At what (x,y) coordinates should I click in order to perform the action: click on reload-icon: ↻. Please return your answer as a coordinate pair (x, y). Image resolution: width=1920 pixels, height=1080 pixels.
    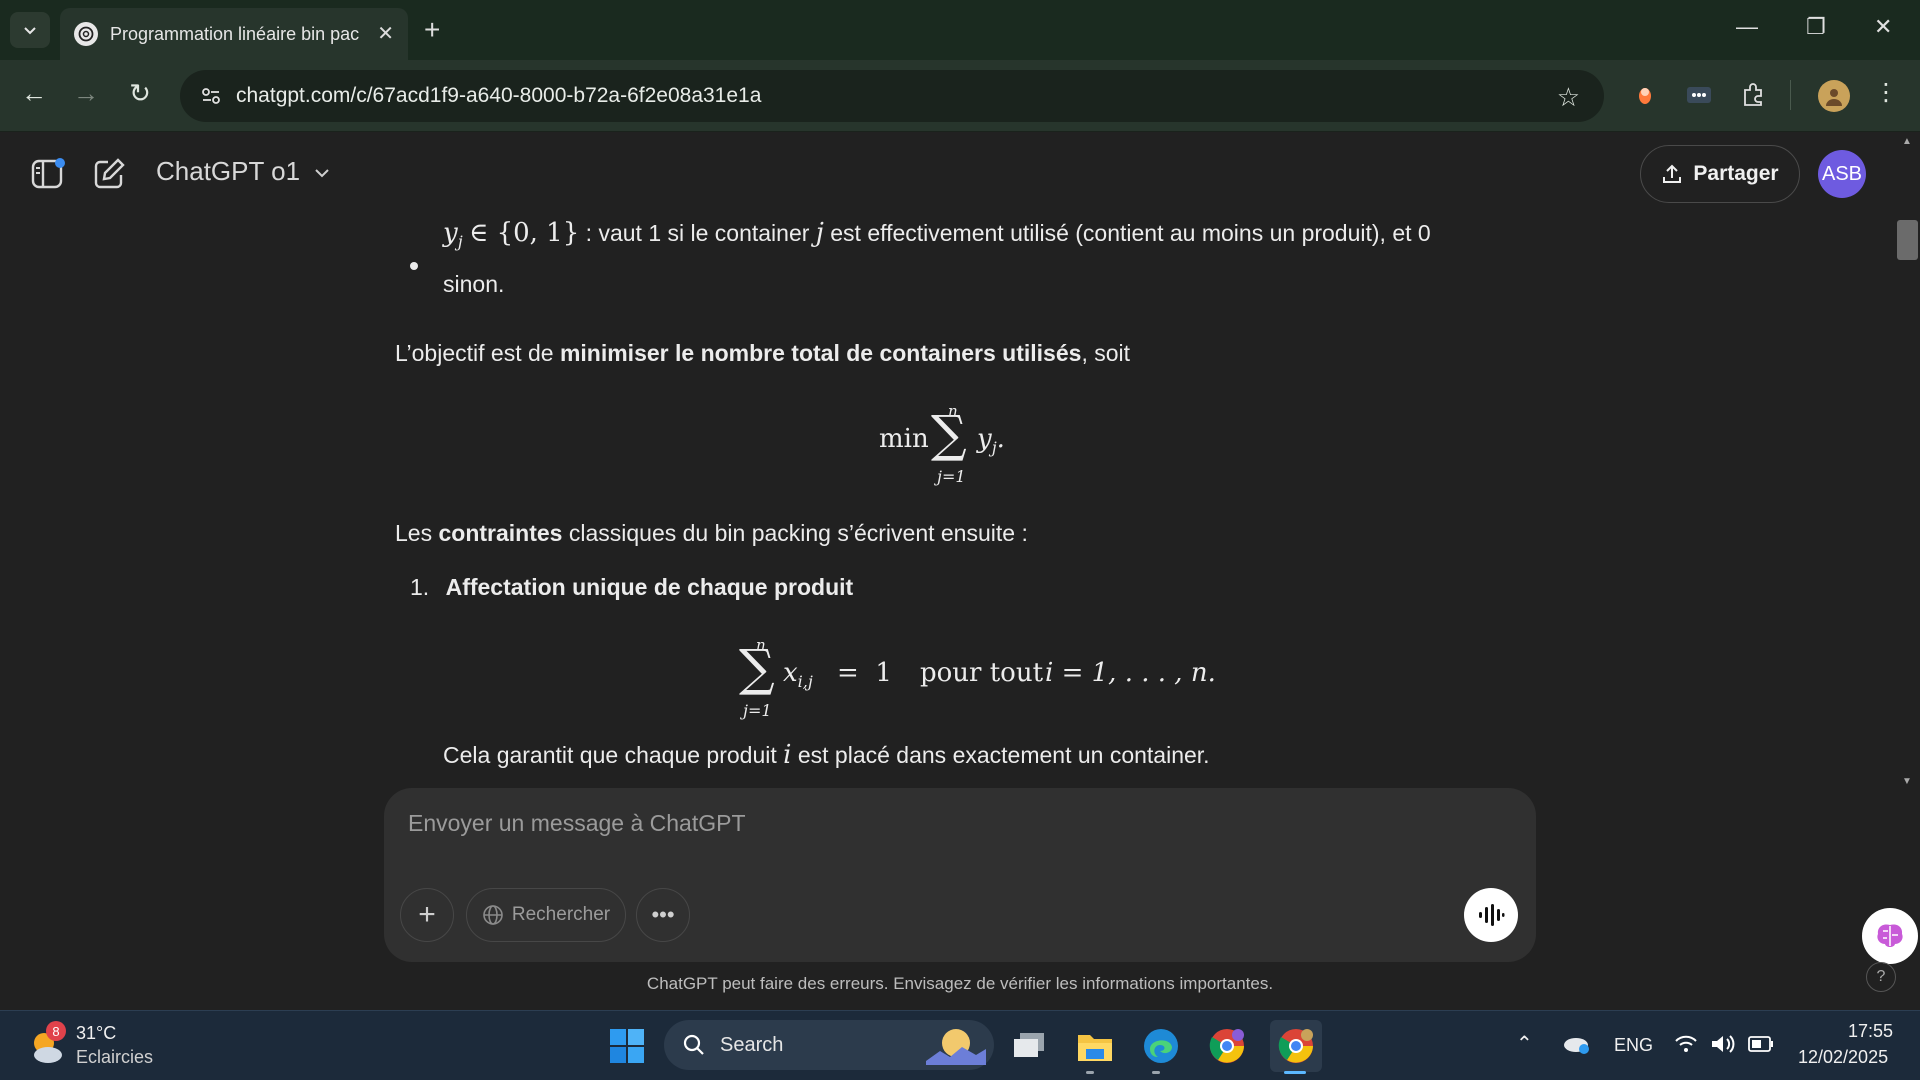
    Looking at the image, I should click on (140, 93).